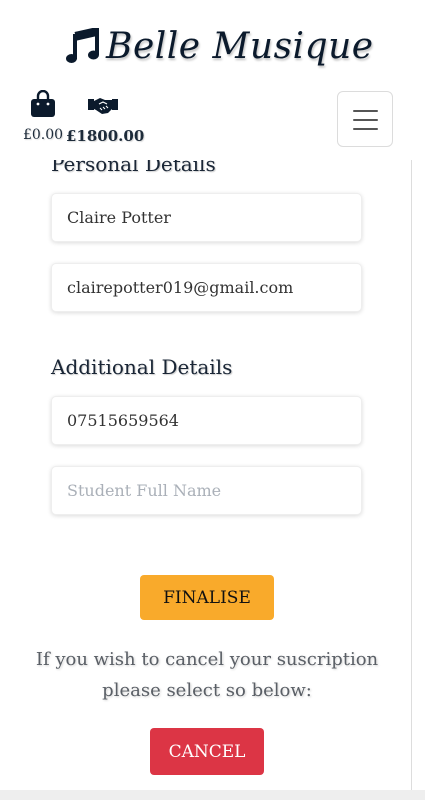 Image resolution: width=425 pixels, height=800 pixels. I want to click on bag-total: £0.00, so click(43, 135).